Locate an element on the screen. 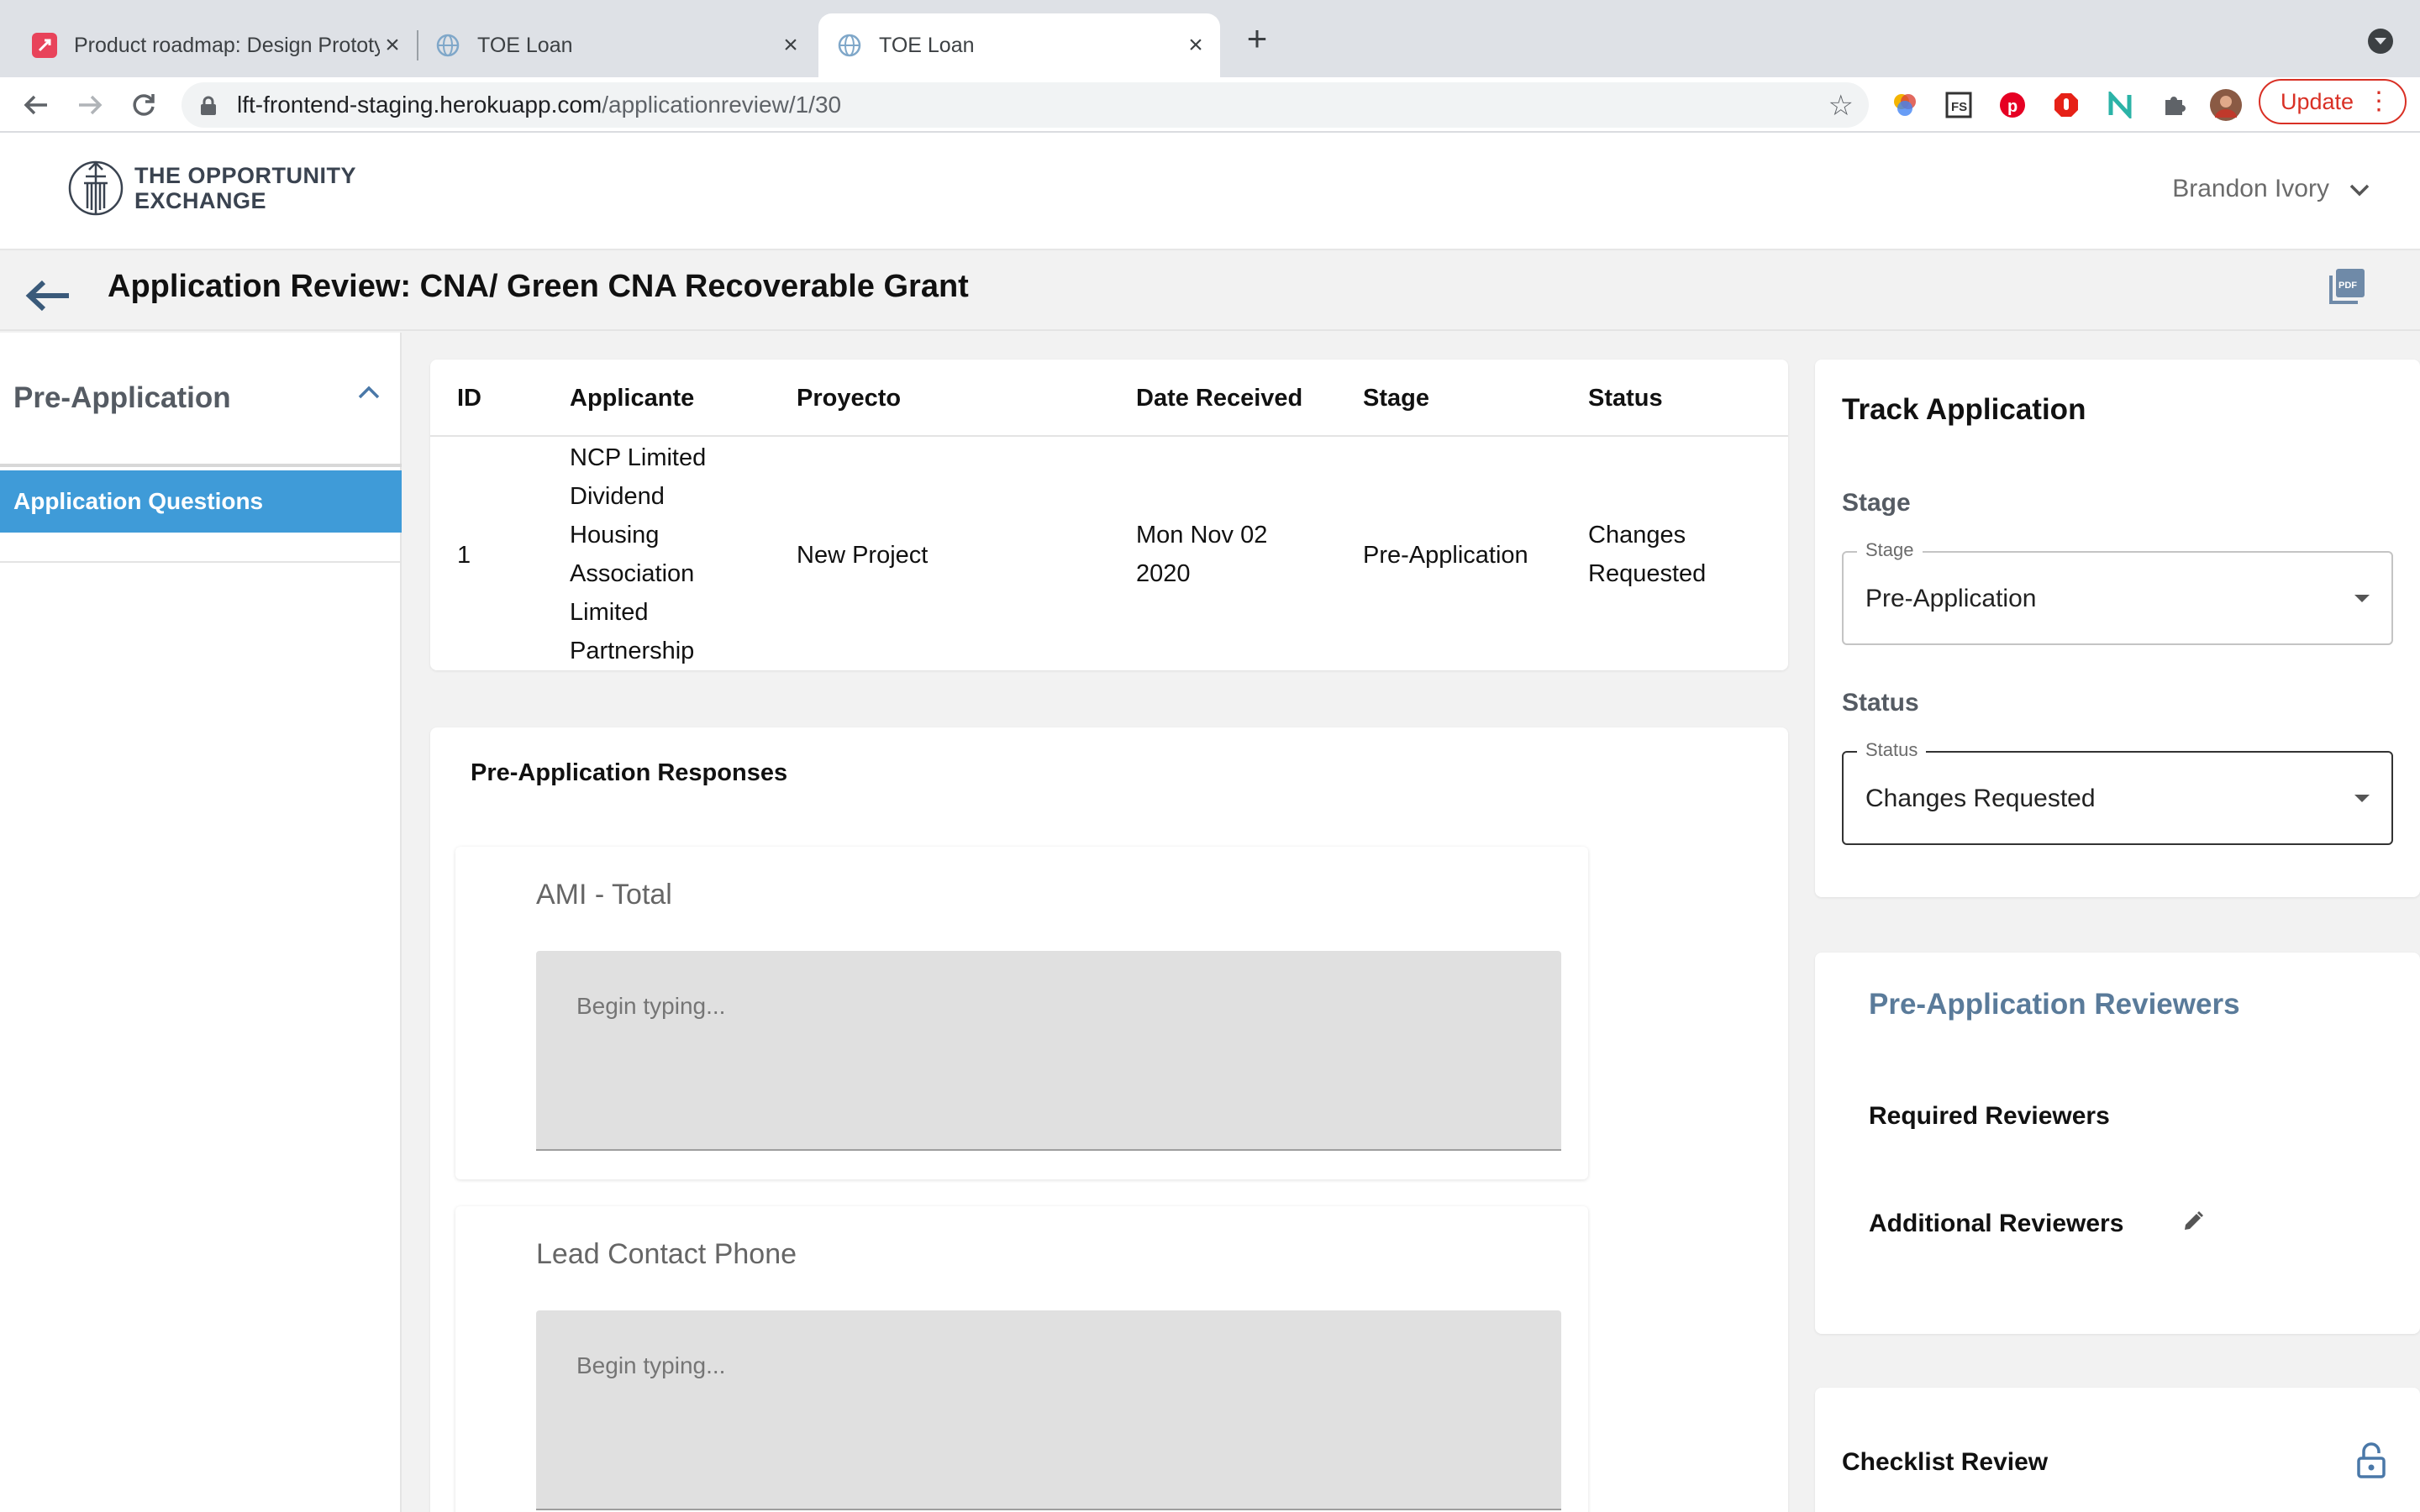  stage-select-legend: Stage is located at coordinates (1890, 550).